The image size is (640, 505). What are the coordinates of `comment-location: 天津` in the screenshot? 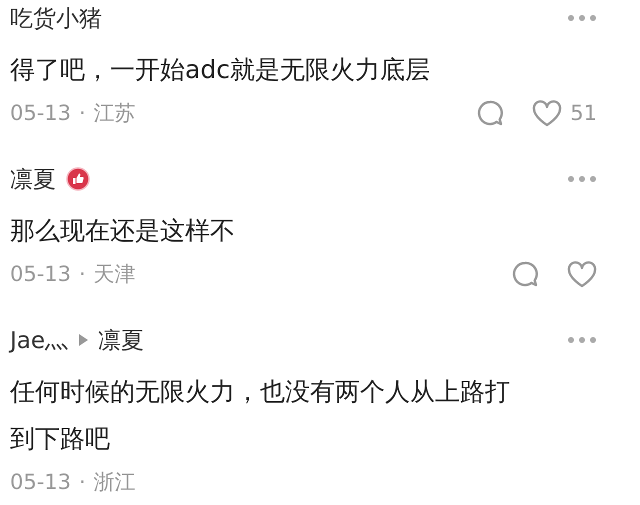 It's located at (115, 274).